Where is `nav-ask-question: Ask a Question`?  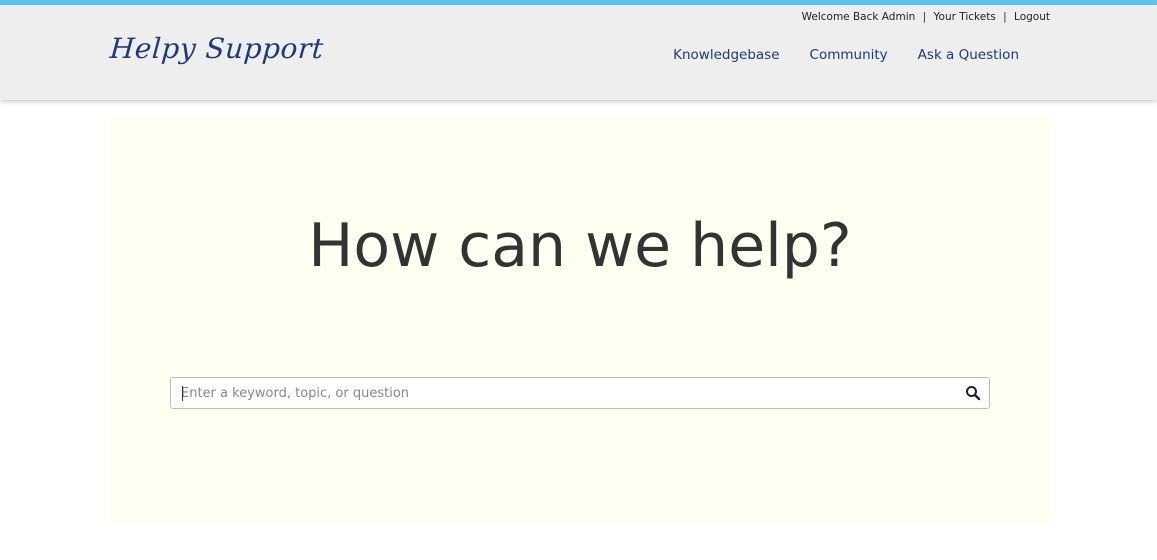
nav-ask-question: Ask a Question is located at coordinates (968, 55).